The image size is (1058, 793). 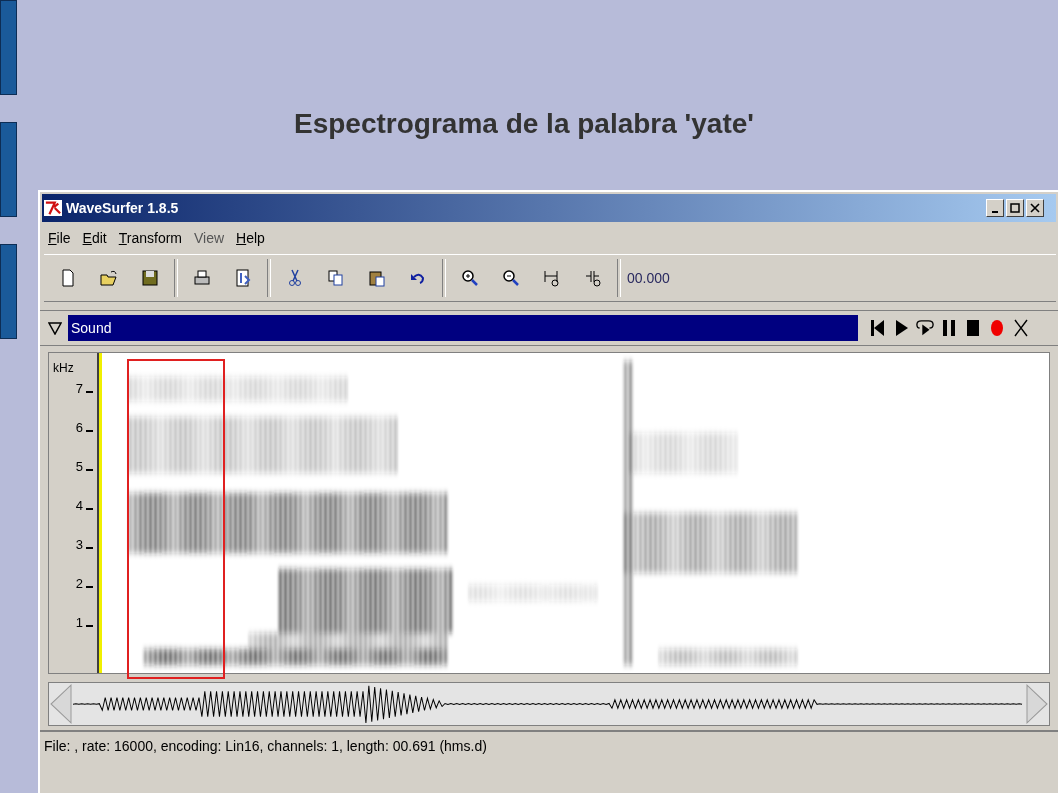 What do you see at coordinates (79, 545) in the screenshot?
I see `axis-tick-label: 3` at bounding box center [79, 545].